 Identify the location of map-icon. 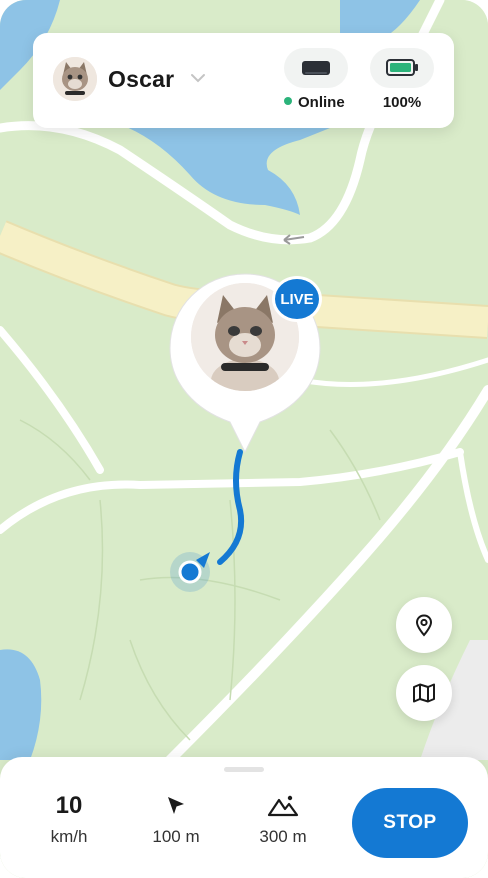
(424, 693).